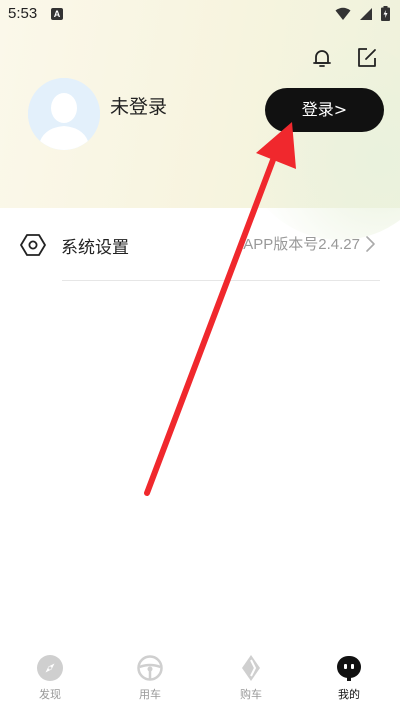  Describe the element at coordinates (200, 244) in the screenshot. I see `settings-row: 系统设置 APP版本号2.4.27` at that location.